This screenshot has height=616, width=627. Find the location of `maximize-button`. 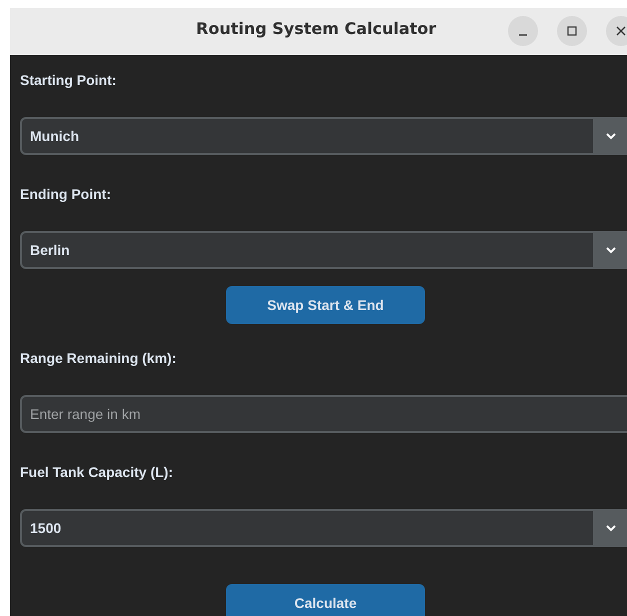

maximize-button is located at coordinates (572, 31).